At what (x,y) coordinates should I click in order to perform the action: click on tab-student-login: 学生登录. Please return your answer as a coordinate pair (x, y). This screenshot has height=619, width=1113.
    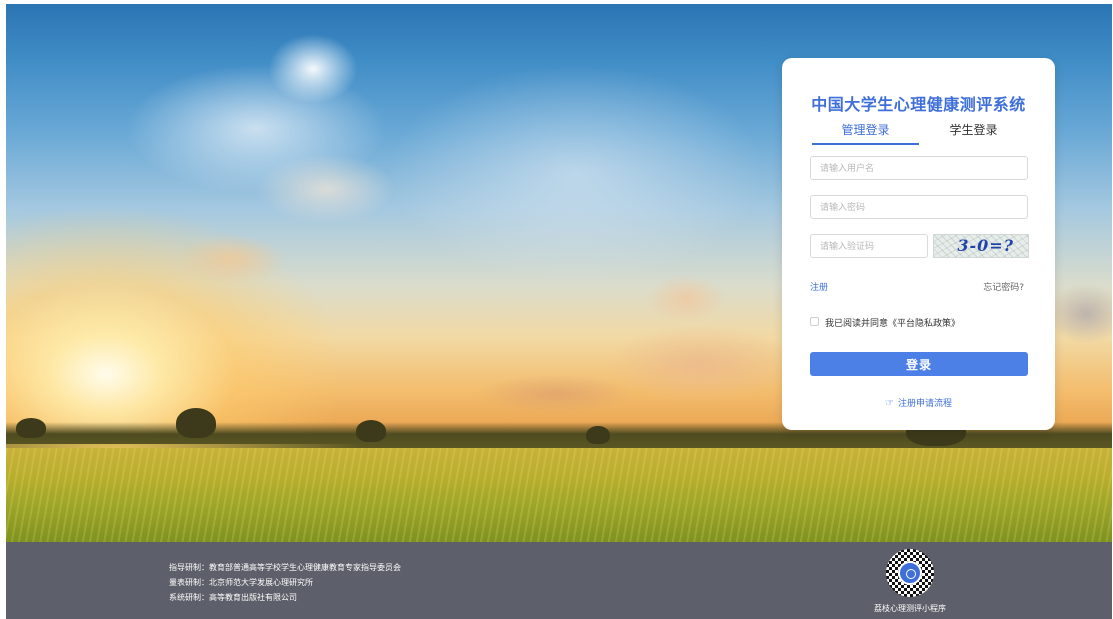
    Looking at the image, I should click on (973, 132).